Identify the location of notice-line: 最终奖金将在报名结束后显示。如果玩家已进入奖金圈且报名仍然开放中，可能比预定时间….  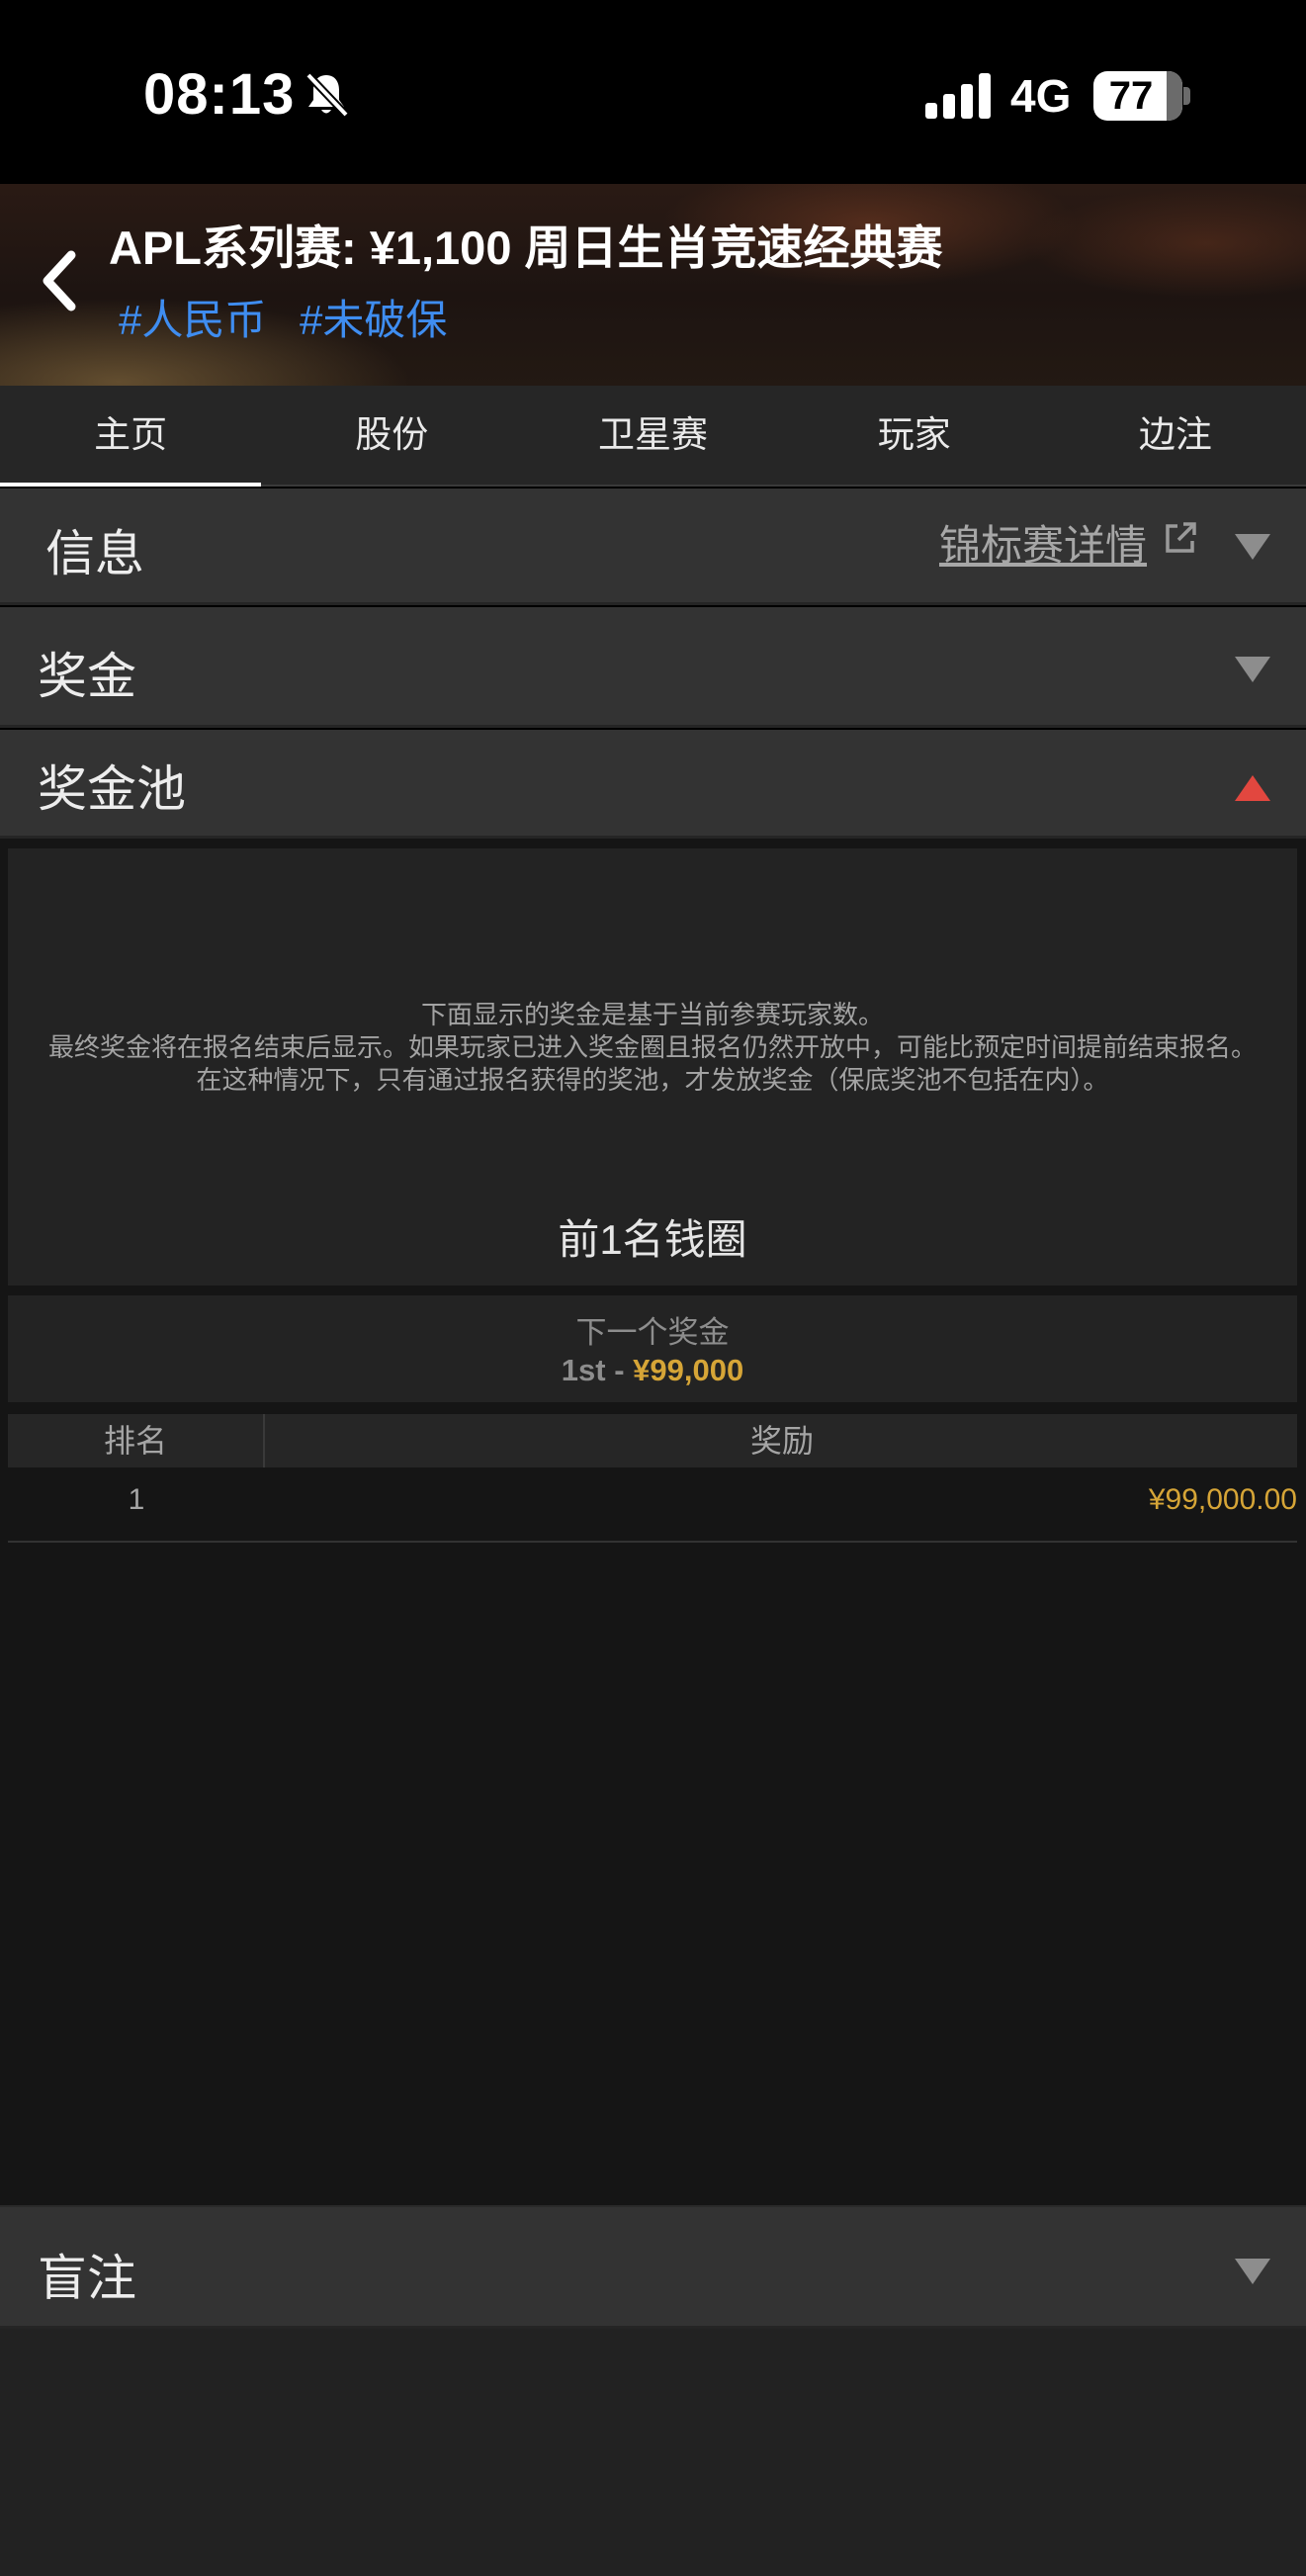
(652, 1047).